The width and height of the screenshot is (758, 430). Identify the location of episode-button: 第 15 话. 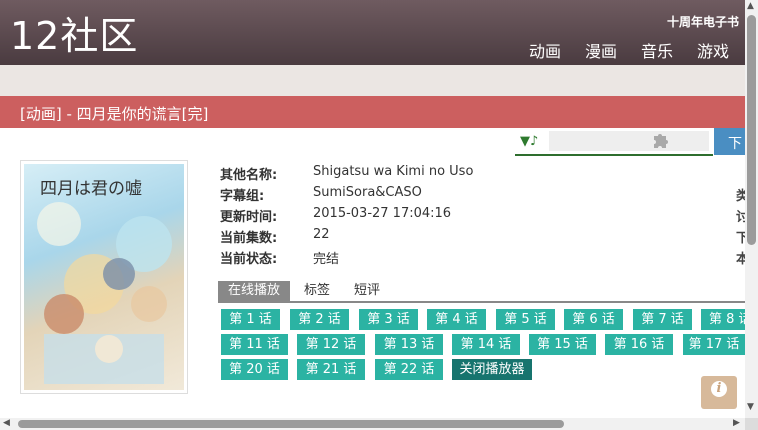
(562, 344).